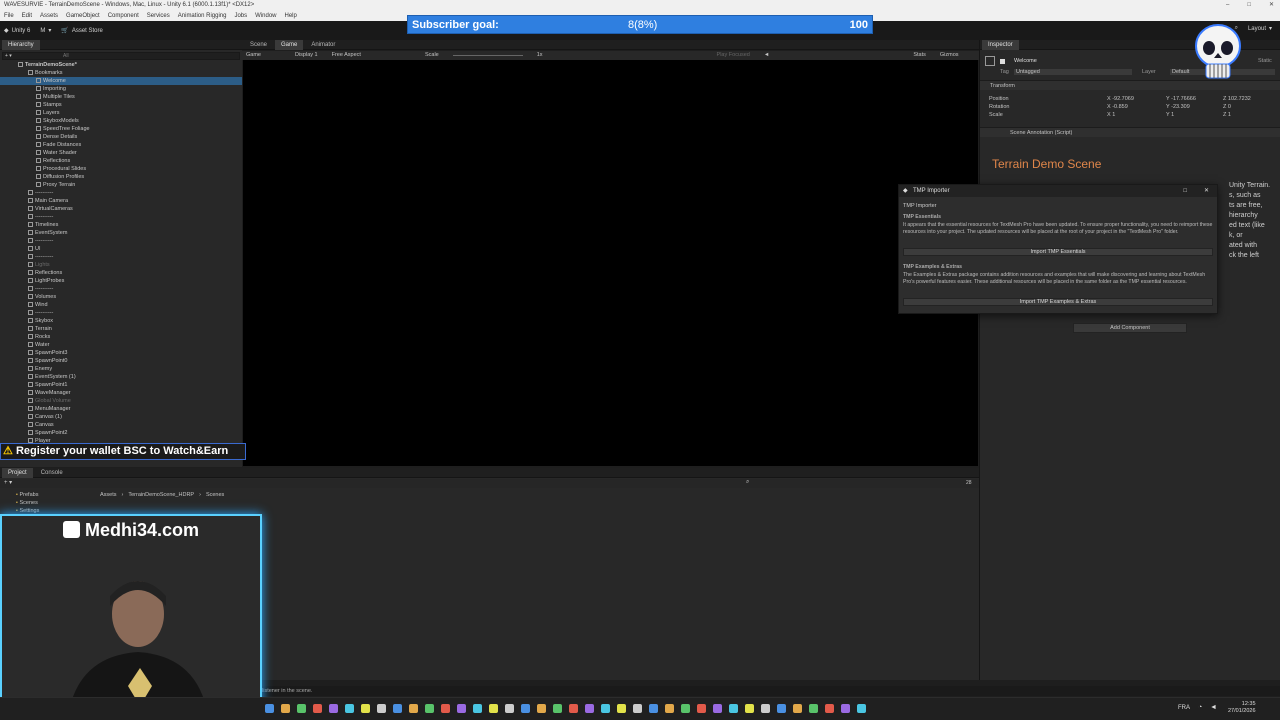 This screenshot has height=720, width=1280. What do you see at coordinates (121, 377) in the screenshot?
I see `hierarchy-item: EventSystem (1)` at bounding box center [121, 377].